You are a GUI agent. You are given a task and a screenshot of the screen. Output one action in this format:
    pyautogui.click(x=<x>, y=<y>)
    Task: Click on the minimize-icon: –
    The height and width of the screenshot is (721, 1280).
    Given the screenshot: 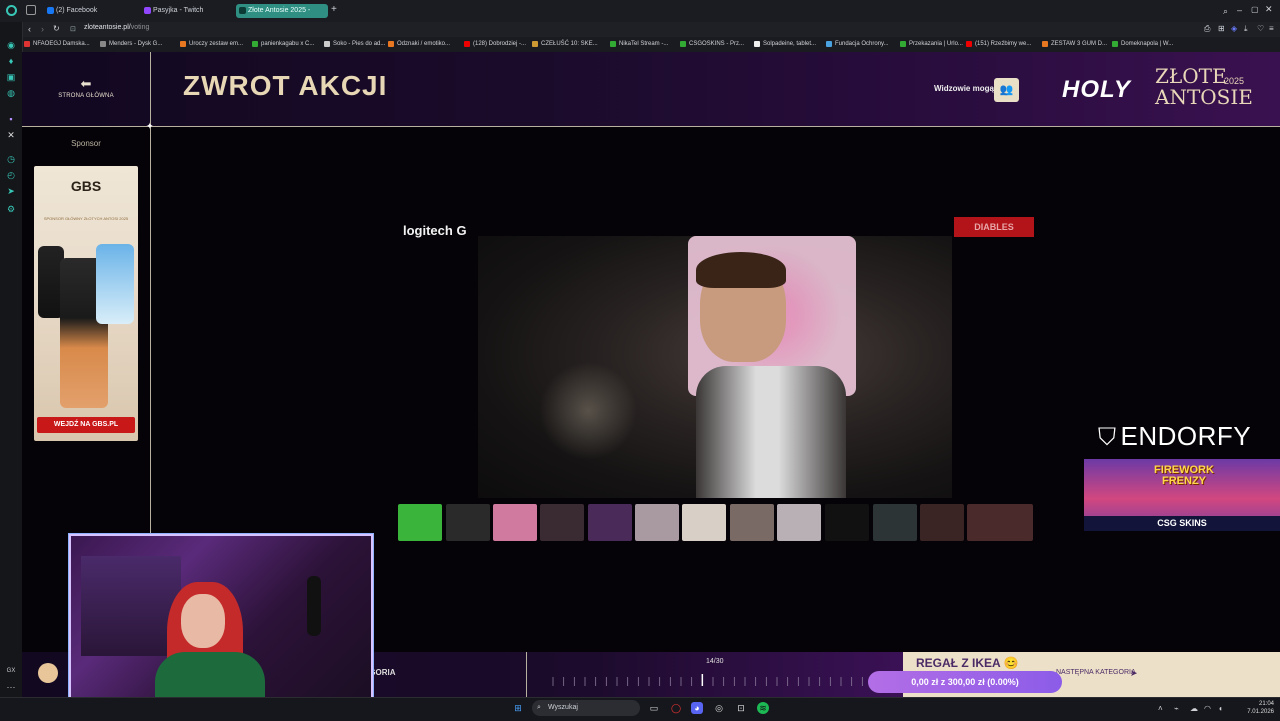 What is the action you would take?
    pyautogui.click(x=1239, y=10)
    